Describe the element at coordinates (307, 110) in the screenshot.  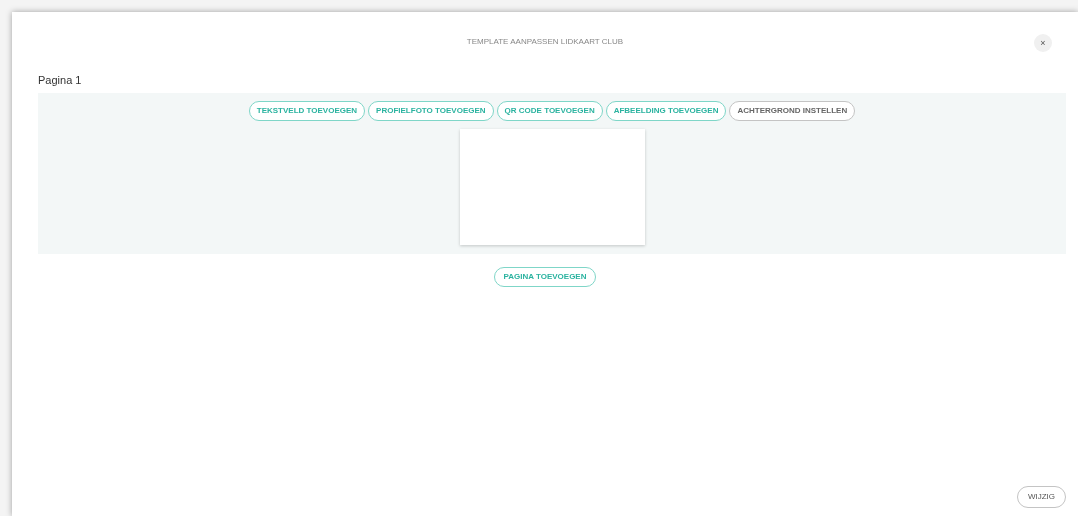
I see `toolbar-button: TEKSTVELD TOEVOEGEN` at that location.